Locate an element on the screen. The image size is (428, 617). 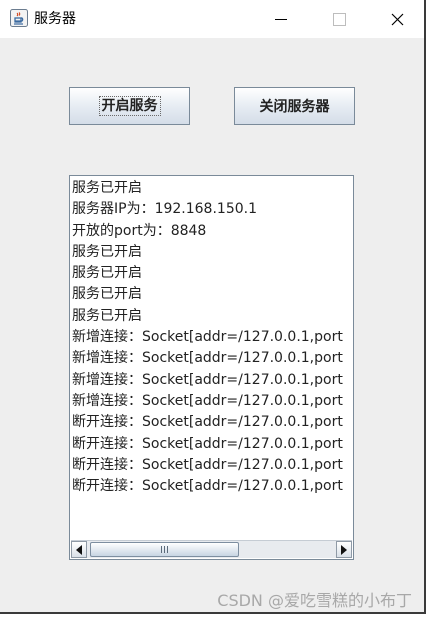
horizontal-scrollbar is located at coordinates (211, 549).